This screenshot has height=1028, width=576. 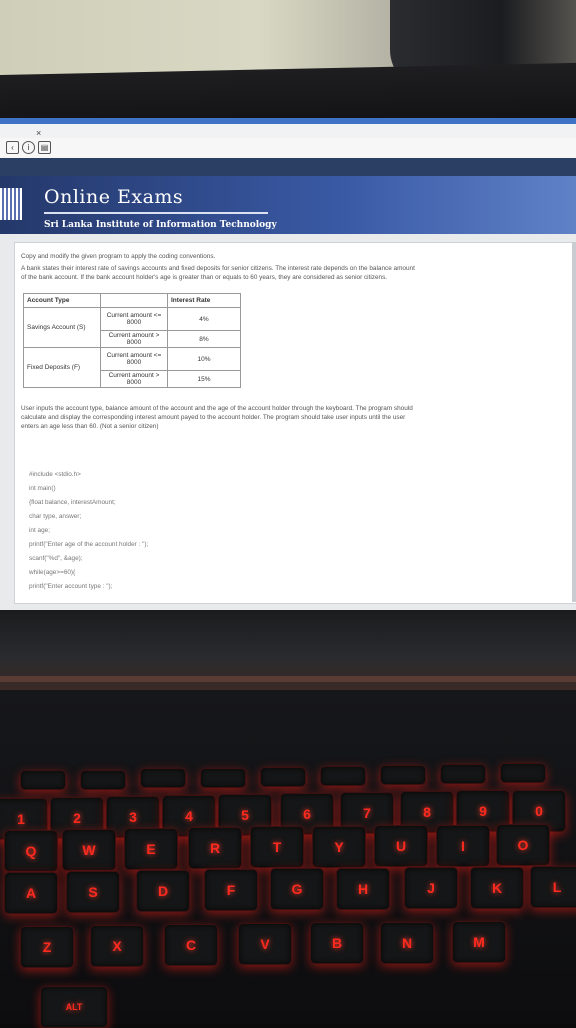 What do you see at coordinates (74, 1007) in the screenshot?
I see `key-alt: ALT` at bounding box center [74, 1007].